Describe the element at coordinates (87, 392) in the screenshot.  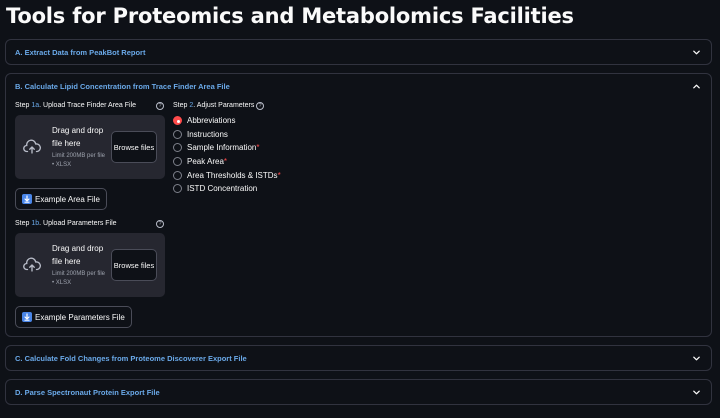
I see `expander-label-d: D. Parse Spectronaut Protein Export File` at that location.